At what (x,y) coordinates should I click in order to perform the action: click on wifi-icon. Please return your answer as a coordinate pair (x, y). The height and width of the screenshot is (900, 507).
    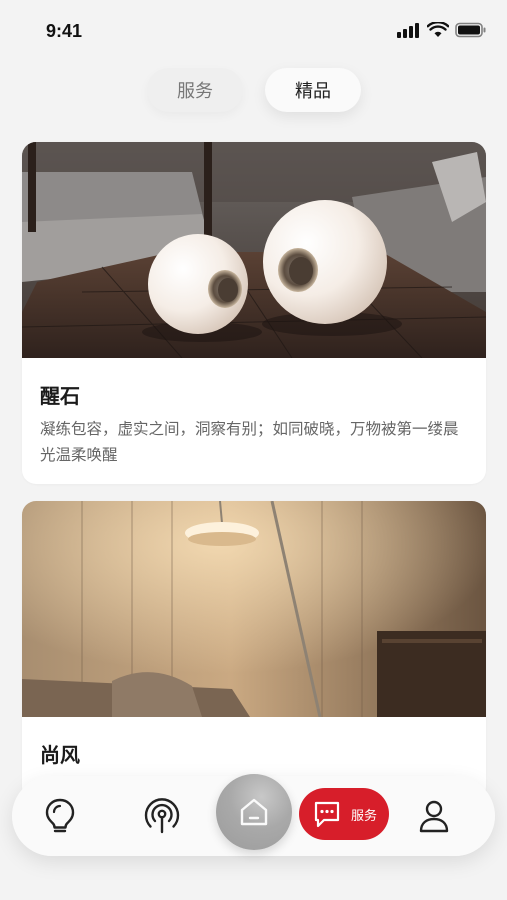
    Looking at the image, I should click on (438, 29).